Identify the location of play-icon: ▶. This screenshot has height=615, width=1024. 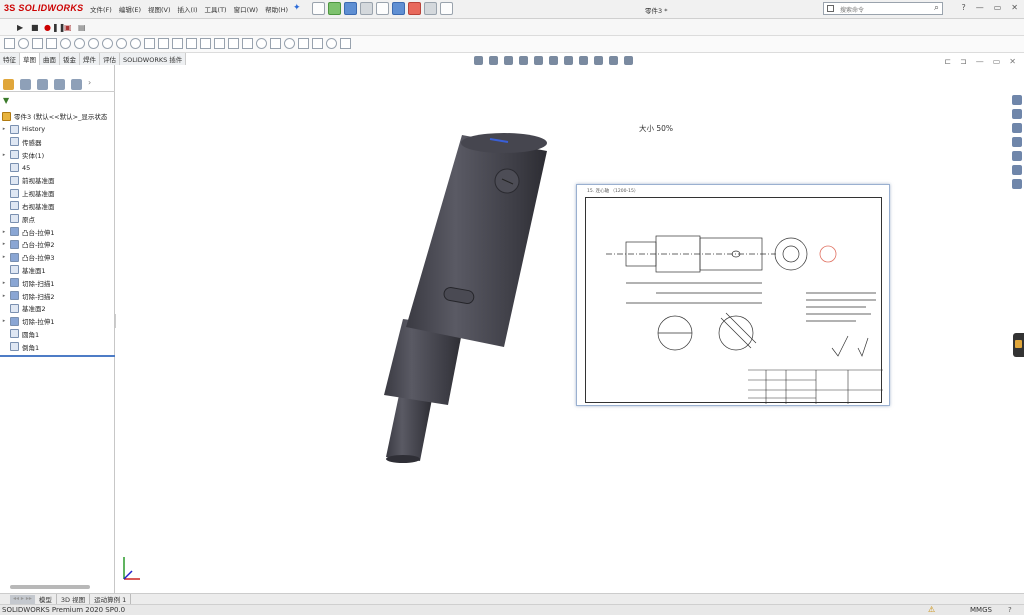
(20, 27).